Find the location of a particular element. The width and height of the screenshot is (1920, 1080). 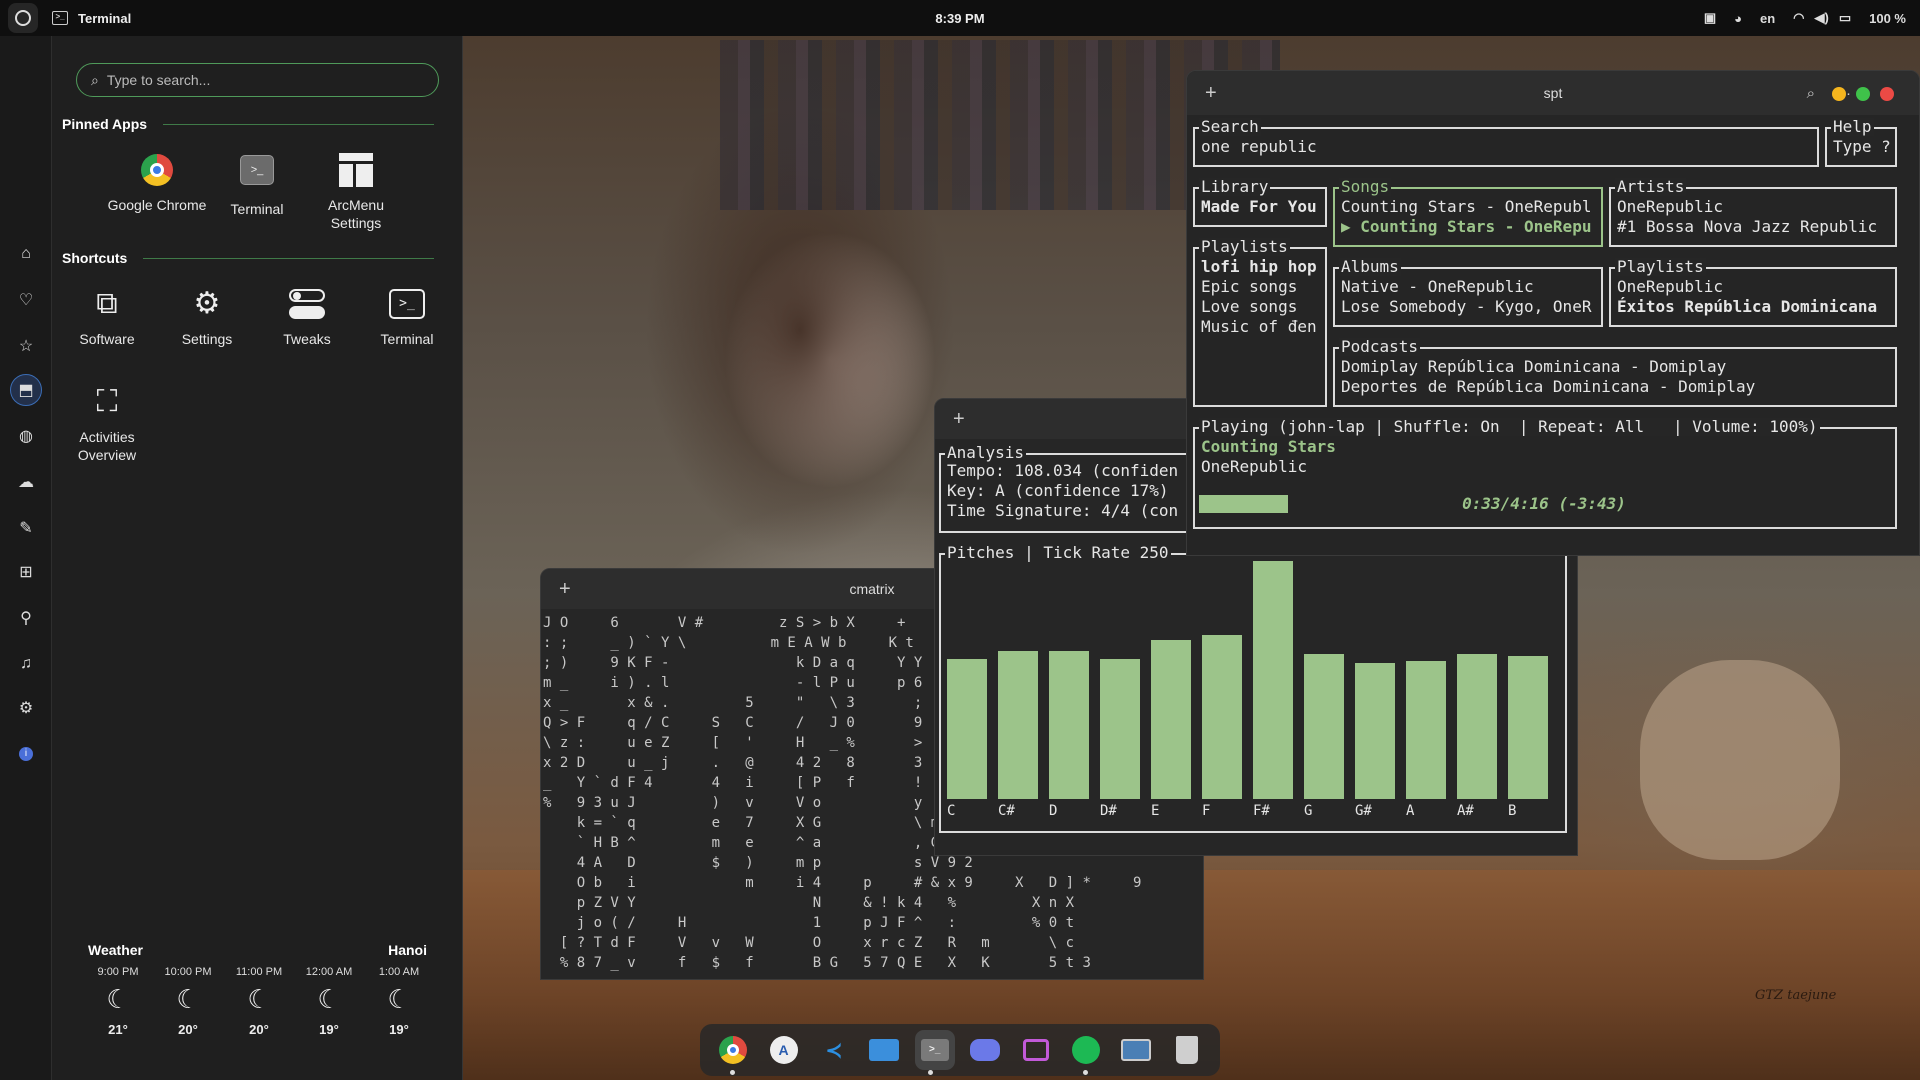

star-icon: ☆ is located at coordinates (26, 346).